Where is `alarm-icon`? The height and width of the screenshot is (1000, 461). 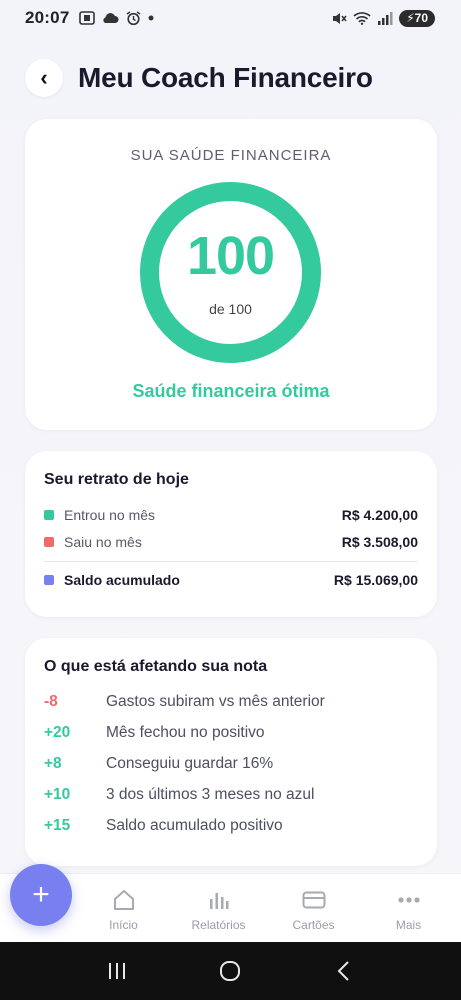
alarm-icon is located at coordinates (134, 17).